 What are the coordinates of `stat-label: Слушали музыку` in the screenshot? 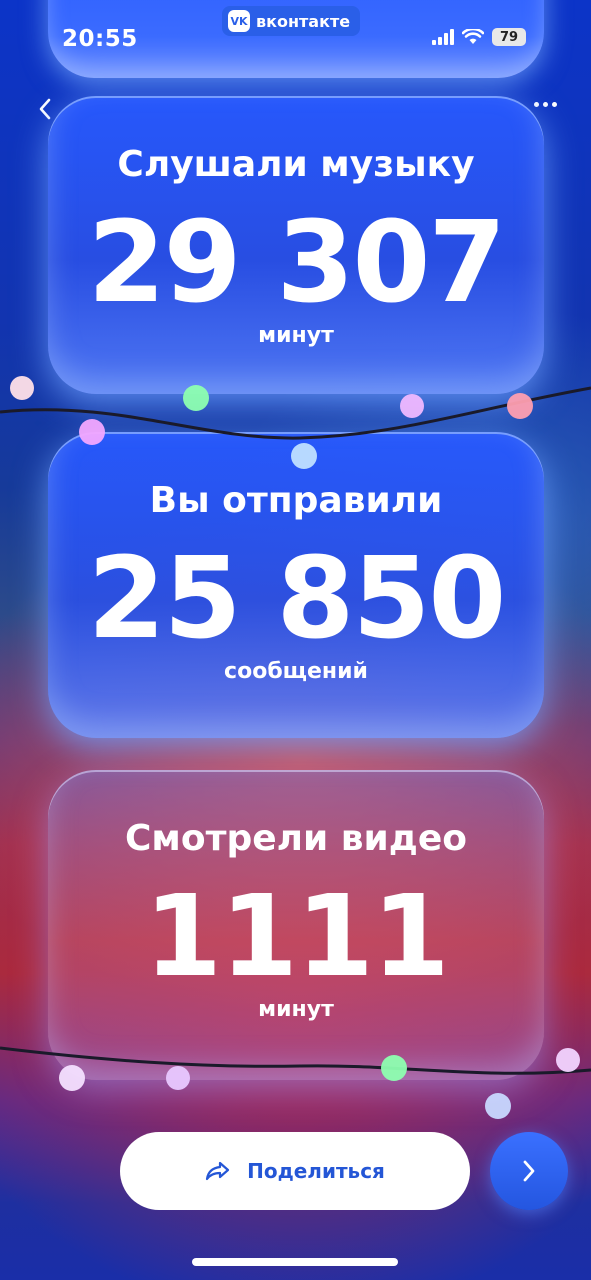 It's located at (296, 164).